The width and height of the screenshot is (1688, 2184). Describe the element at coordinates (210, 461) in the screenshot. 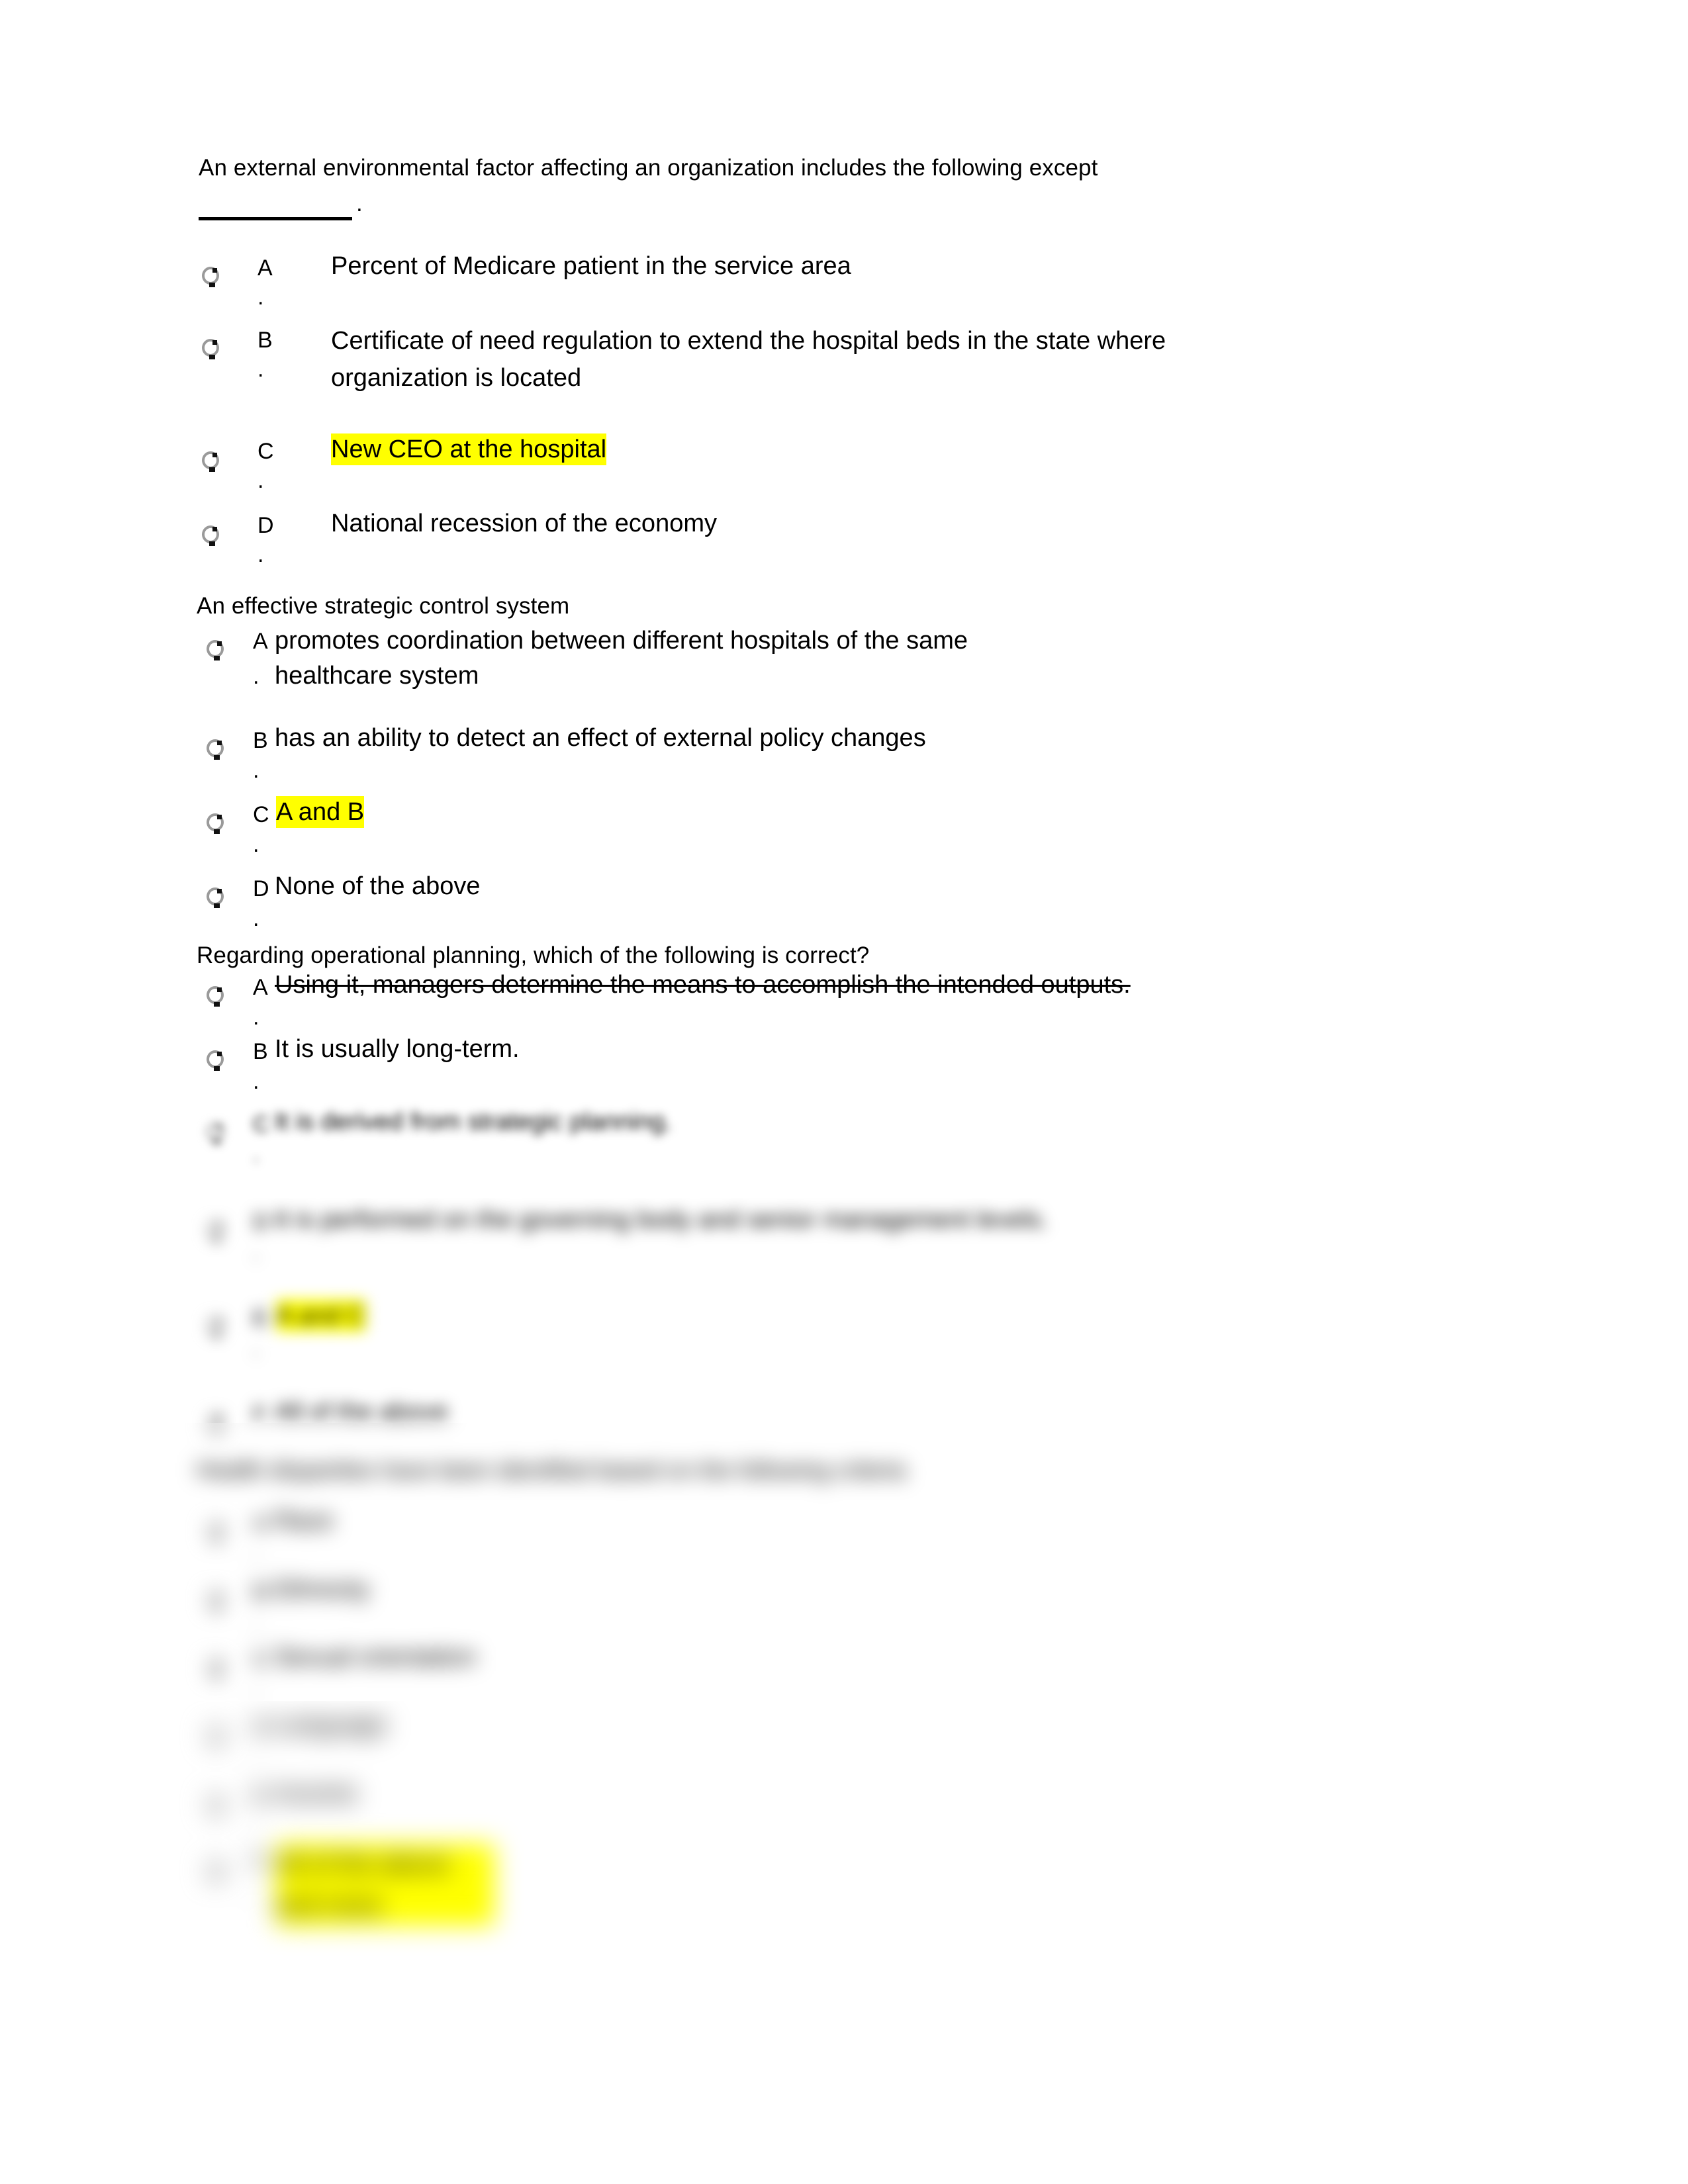

I see `radio-q1-c` at that location.